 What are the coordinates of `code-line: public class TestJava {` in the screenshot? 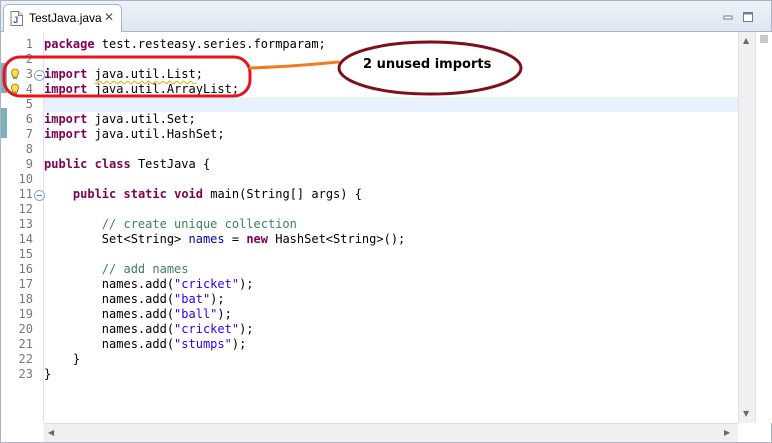 It's located at (391, 164).